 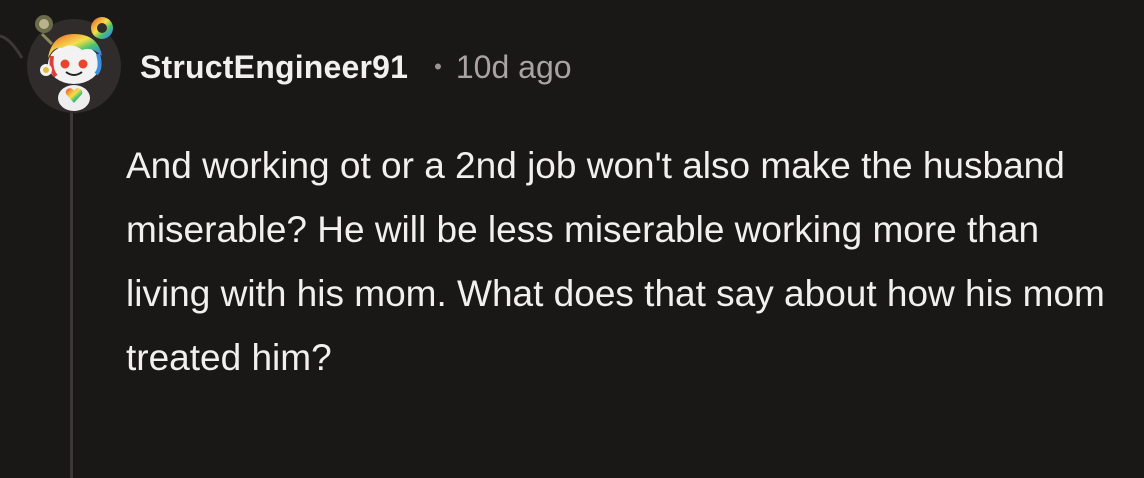 What do you see at coordinates (514, 67) in the screenshot?
I see `comment-timestamp: 10d ago` at bounding box center [514, 67].